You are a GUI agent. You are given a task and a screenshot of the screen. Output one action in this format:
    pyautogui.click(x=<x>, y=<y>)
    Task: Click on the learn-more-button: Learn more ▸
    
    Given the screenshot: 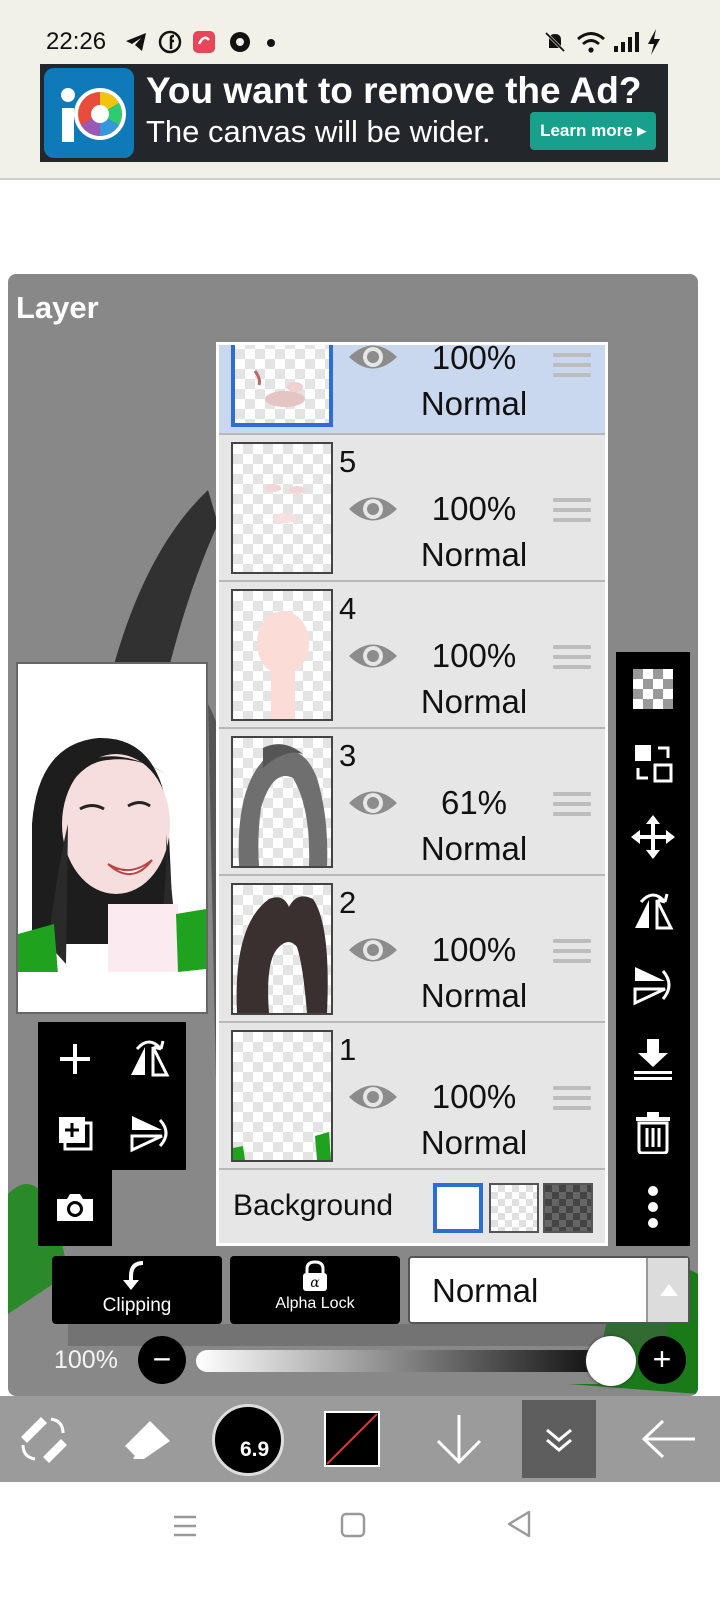 What is the action you would take?
    pyautogui.click(x=593, y=131)
    